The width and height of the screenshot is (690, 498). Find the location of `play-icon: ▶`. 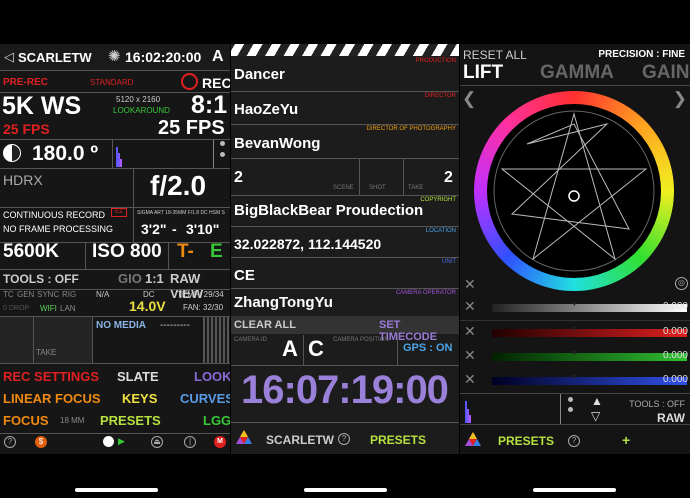

play-icon: ▶ is located at coordinates (121, 441).